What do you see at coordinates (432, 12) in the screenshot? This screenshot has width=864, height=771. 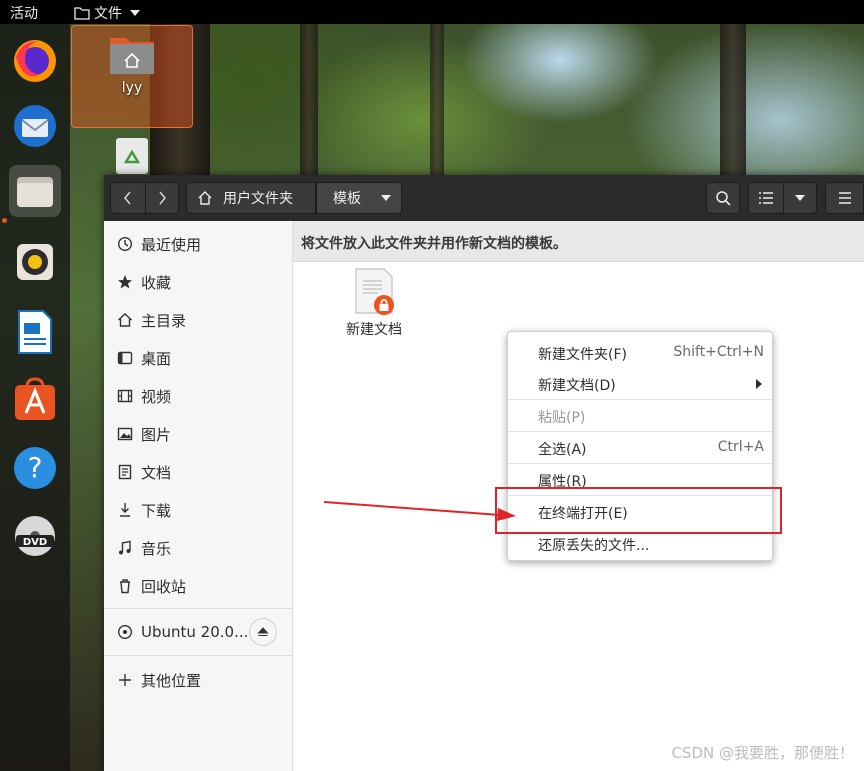 I see `top-bar: 活动 文件` at bounding box center [432, 12].